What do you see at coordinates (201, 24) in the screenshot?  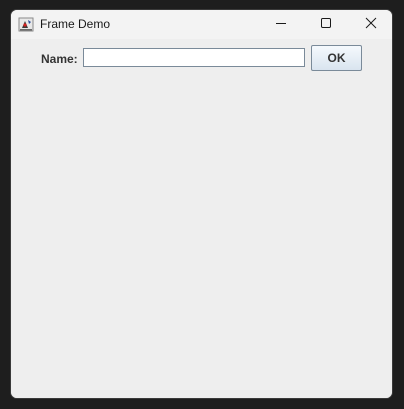 I see `title-bar: Frame Demo` at bounding box center [201, 24].